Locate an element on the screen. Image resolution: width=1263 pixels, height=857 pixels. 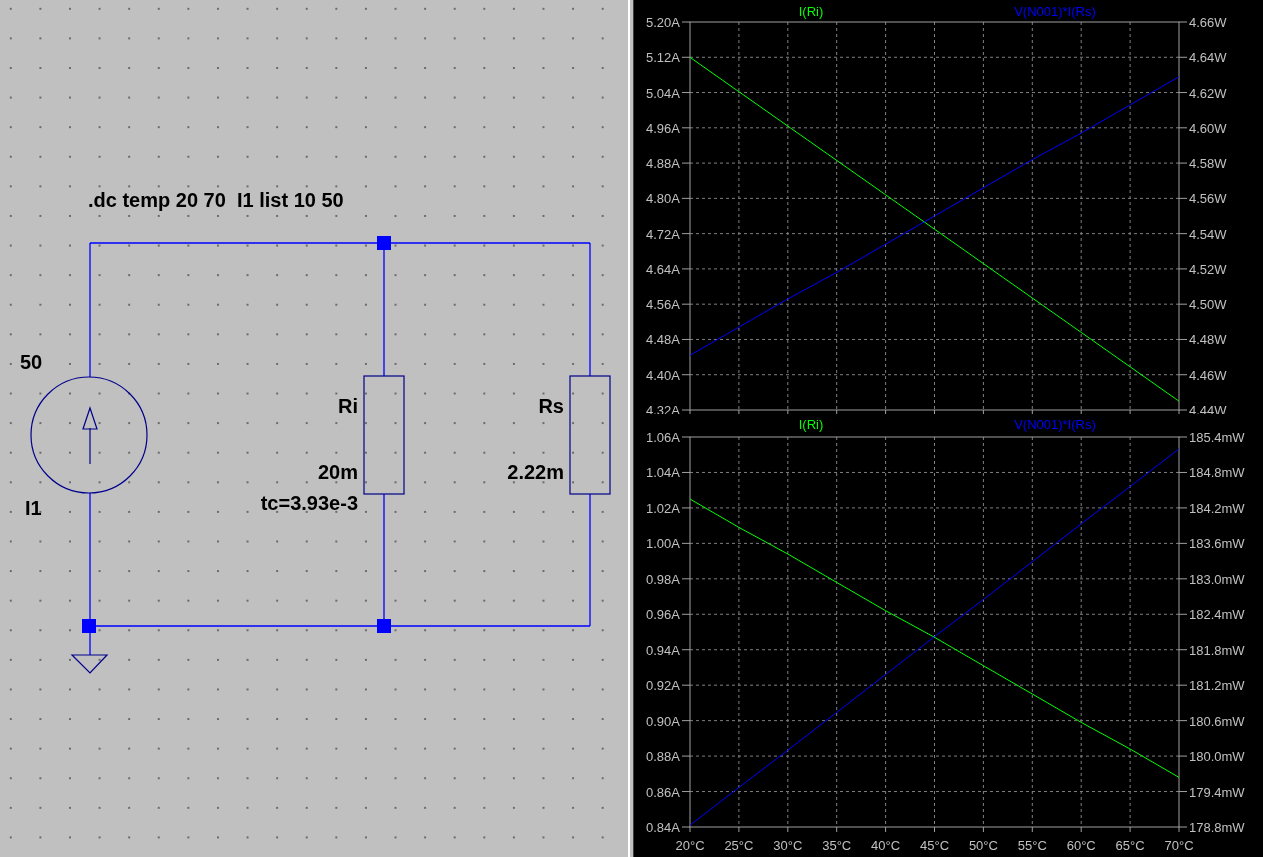
y2-tick-label: 183.6mW is located at coordinates (1217, 544).